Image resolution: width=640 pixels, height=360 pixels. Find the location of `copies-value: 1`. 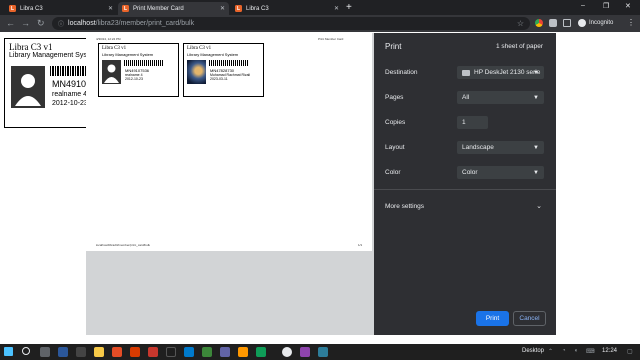

copies-value: 1 is located at coordinates (464, 122).